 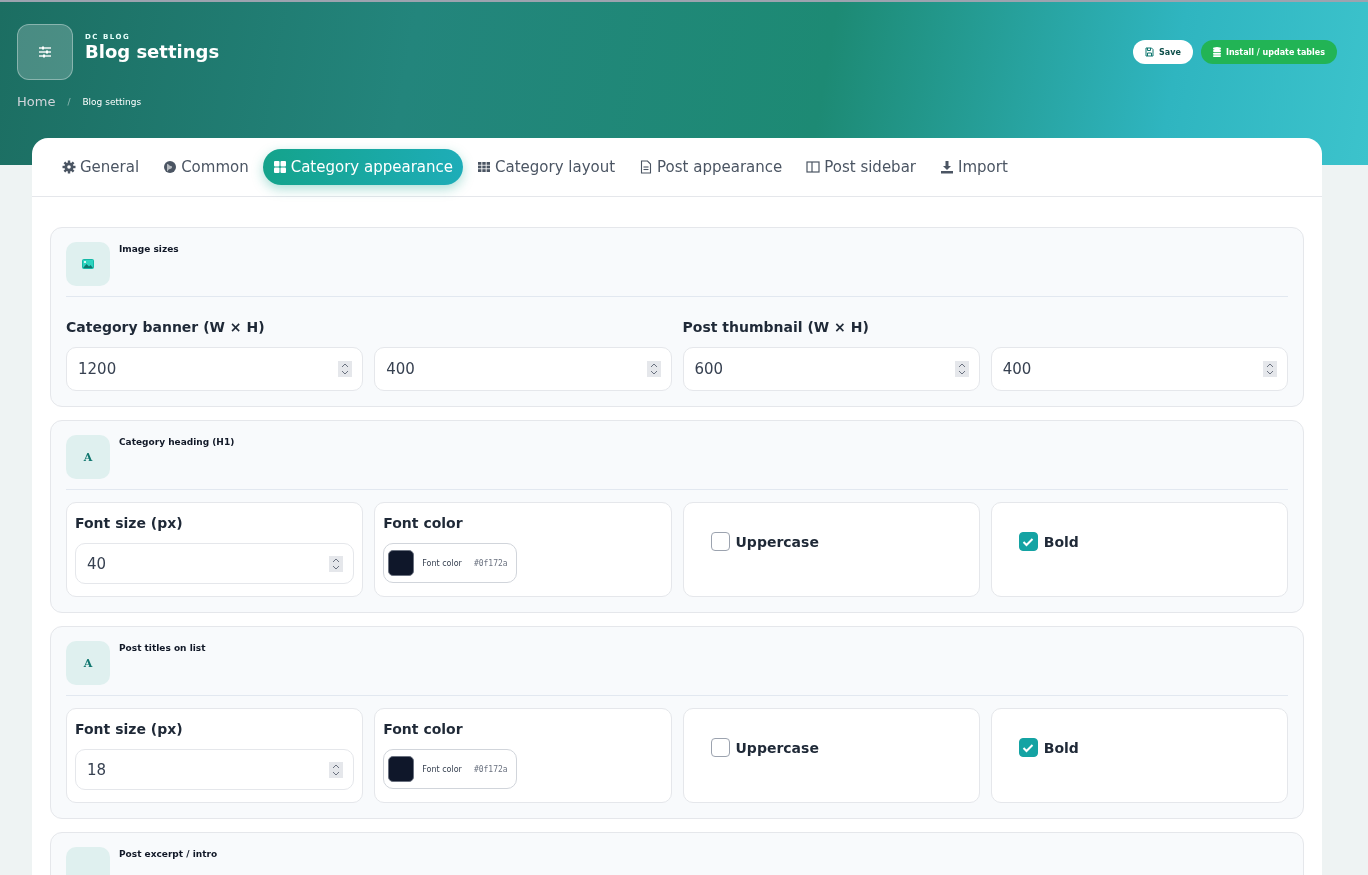 I want to click on number-input: 18, so click(x=215, y=769).